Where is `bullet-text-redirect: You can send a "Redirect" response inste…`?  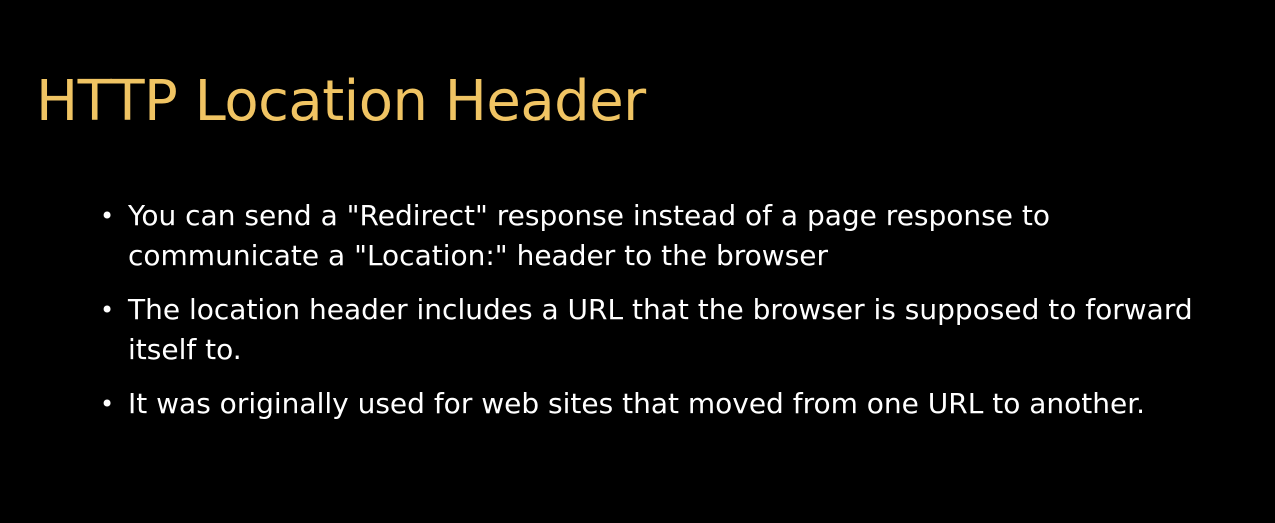
bullet-text-redirect: You can send a "Redirect" response inste… is located at coordinates (589, 235).